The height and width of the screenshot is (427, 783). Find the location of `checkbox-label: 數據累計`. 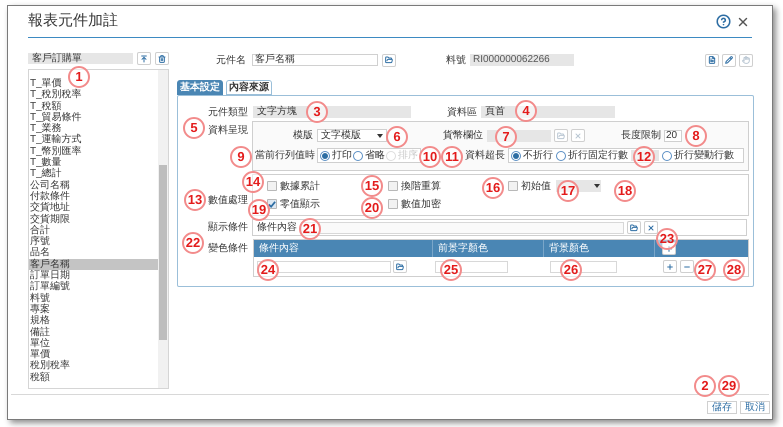

checkbox-label: 數據累計 is located at coordinates (300, 187).